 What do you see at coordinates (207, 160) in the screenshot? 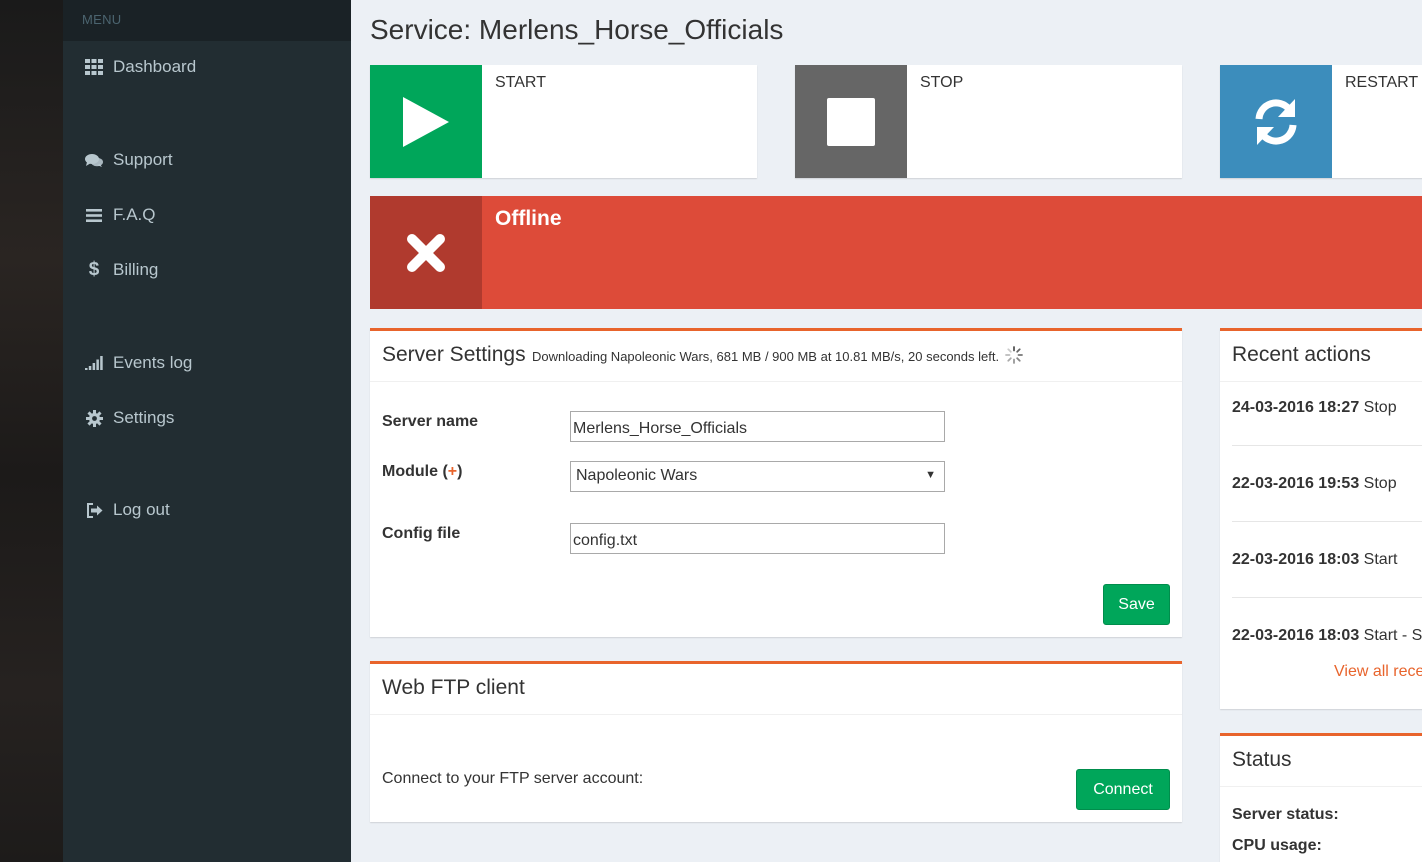
I see `sidebar-item-support: Support` at bounding box center [207, 160].